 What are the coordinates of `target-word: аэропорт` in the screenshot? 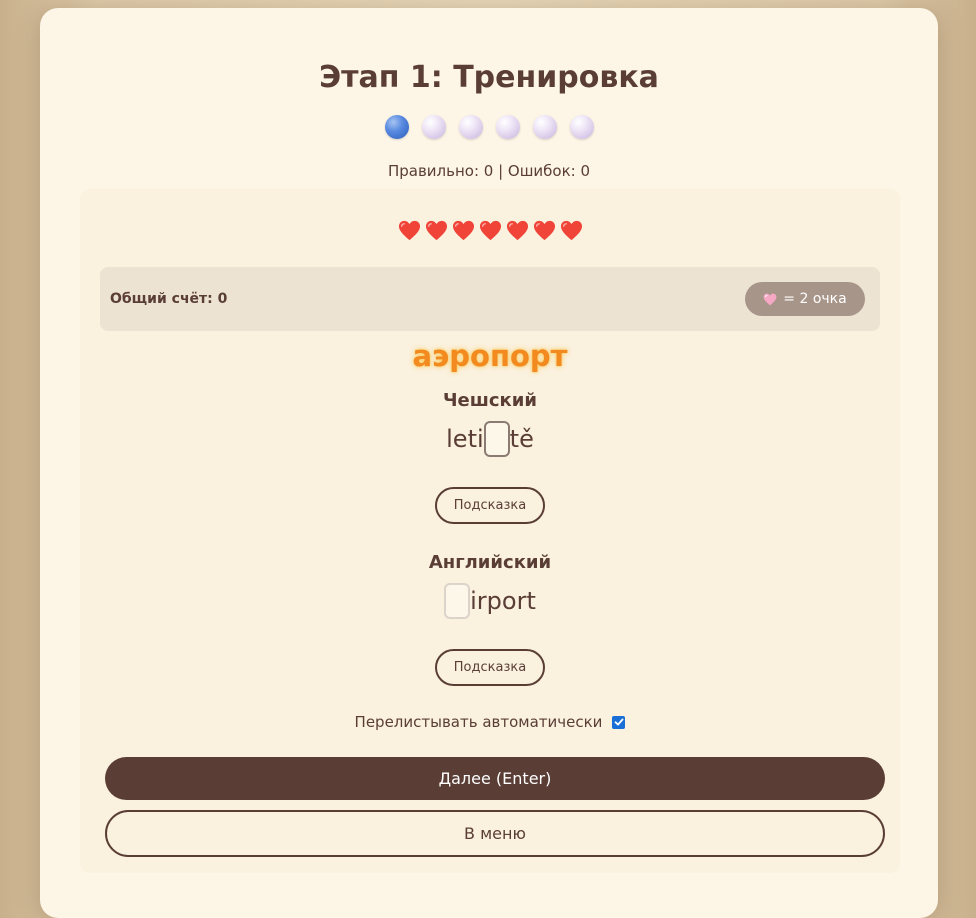 It's located at (490, 356).